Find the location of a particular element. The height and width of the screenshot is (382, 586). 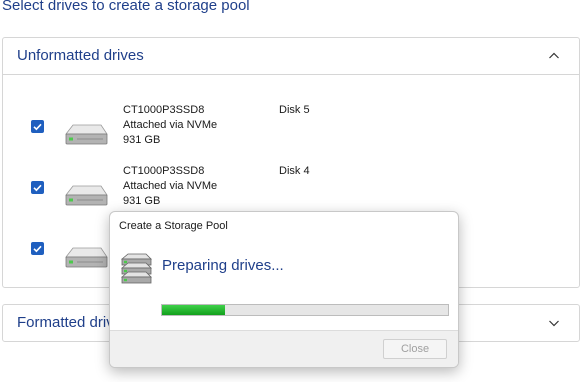

dialog-title: Create a Storage Pool is located at coordinates (173, 226).